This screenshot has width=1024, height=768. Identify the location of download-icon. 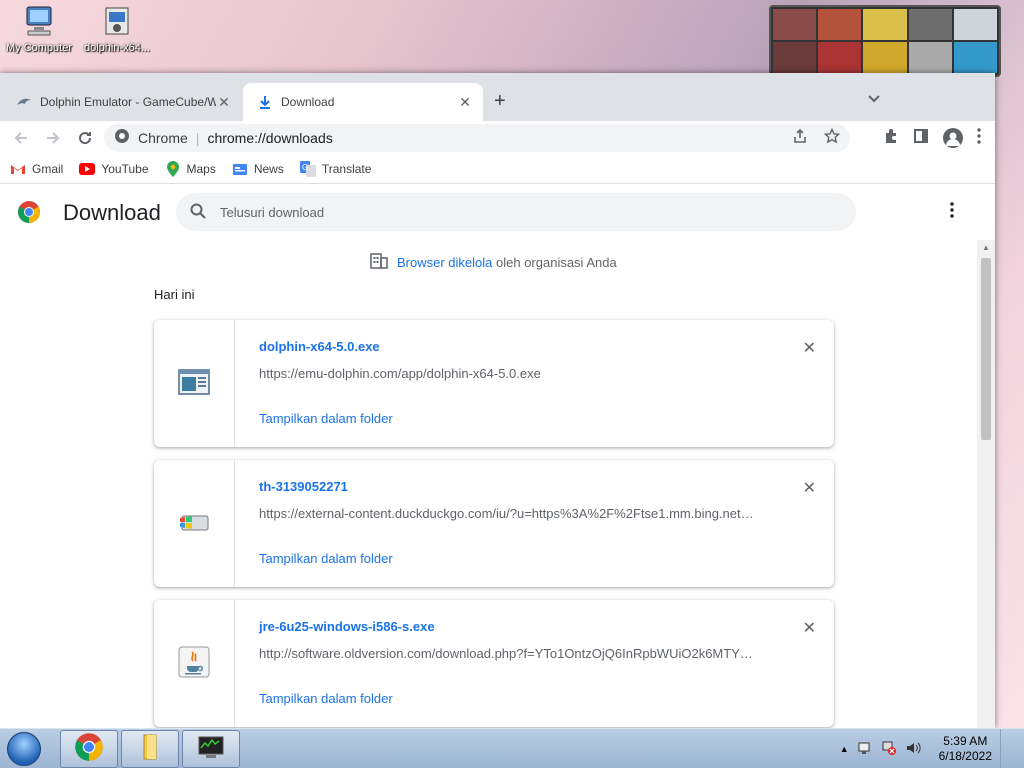
(265, 102).